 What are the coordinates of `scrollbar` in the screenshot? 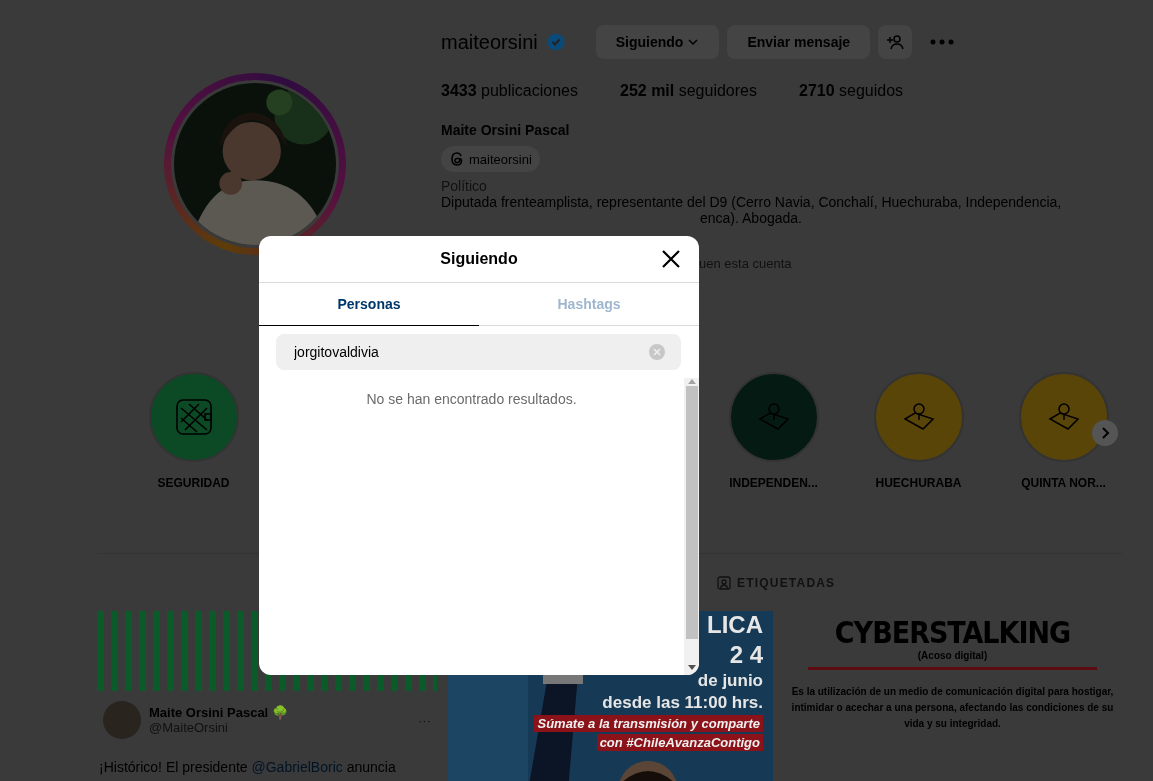 It's located at (691, 526).